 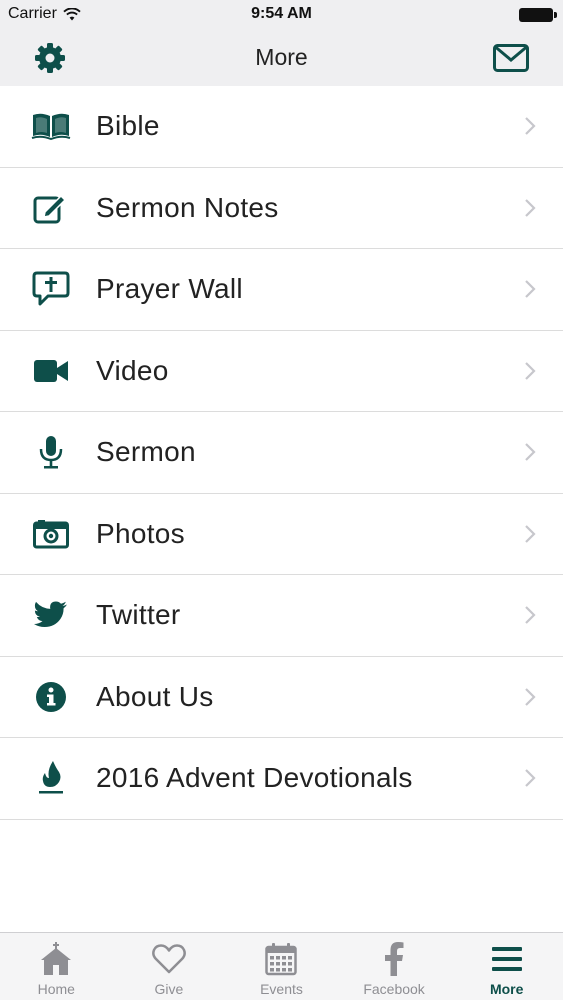 What do you see at coordinates (507, 959) in the screenshot?
I see `hamburger-icon` at bounding box center [507, 959].